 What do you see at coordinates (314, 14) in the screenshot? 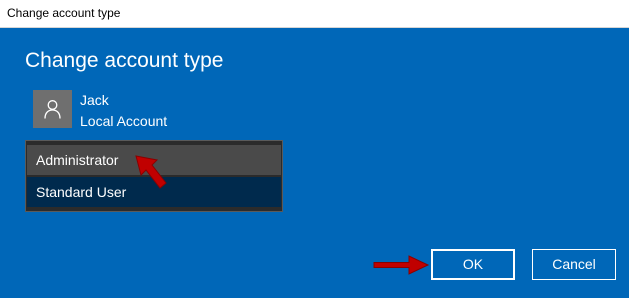
I see `window-titlebar: Change account type` at bounding box center [314, 14].